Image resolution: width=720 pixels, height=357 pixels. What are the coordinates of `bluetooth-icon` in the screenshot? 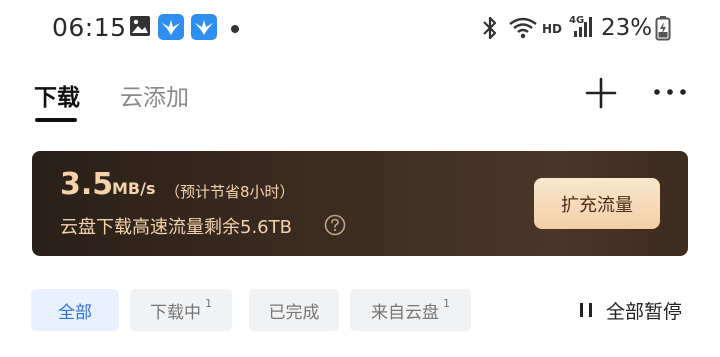 It's located at (490, 28).